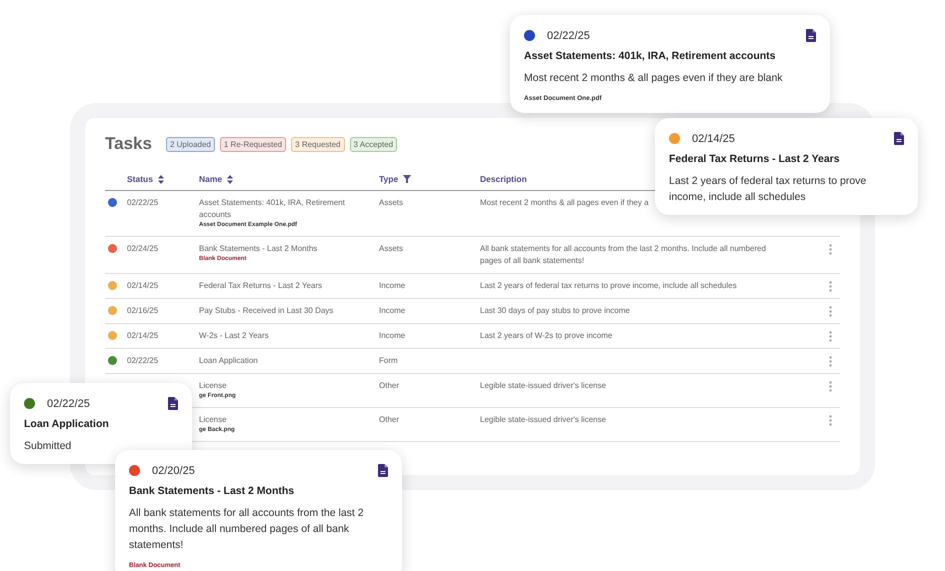 The width and height of the screenshot is (945, 571). What do you see at coordinates (564, 203) in the screenshot?
I see `description-cell: Most recent 2 months & all pages even if they a` at bounding box center [564, 203].